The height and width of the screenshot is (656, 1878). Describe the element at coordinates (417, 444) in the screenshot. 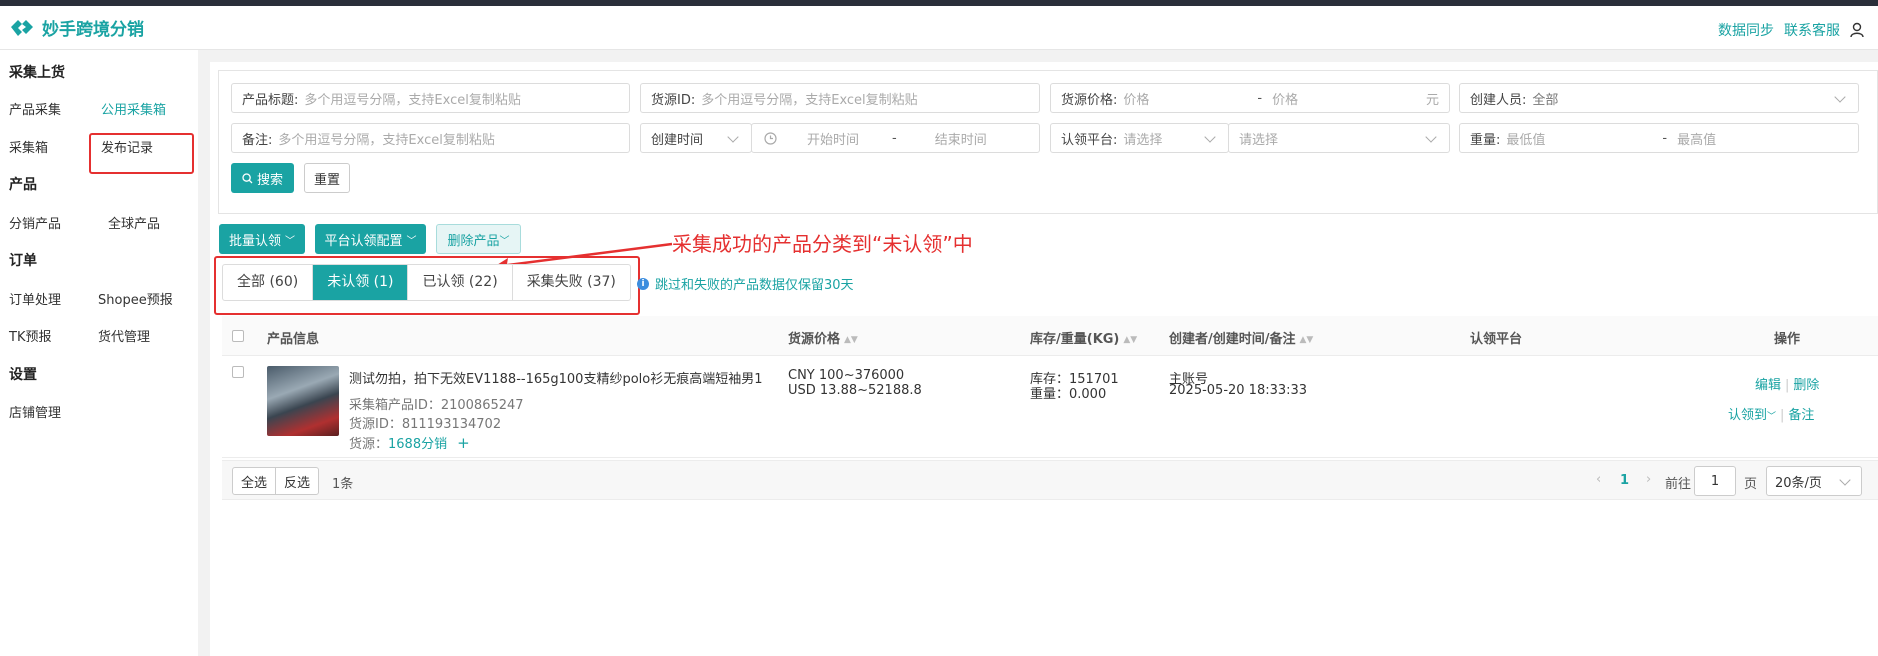

I see `source-link: 1688分销` at that location.